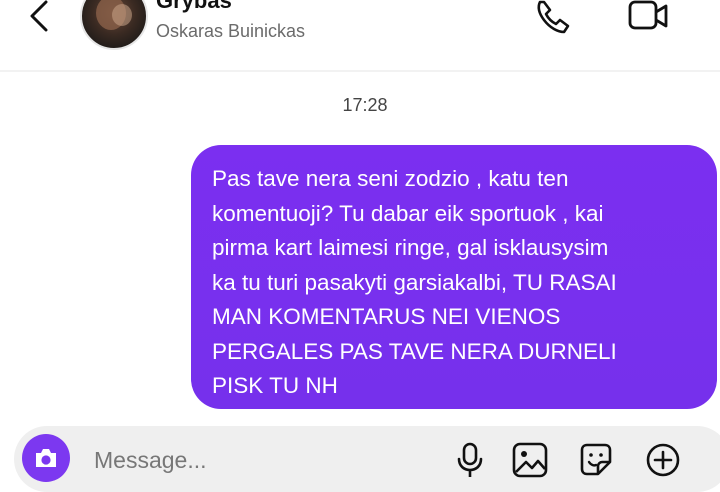 This screenshot has width=720, height=492. I want to click on header-divider, so click(360, 71).